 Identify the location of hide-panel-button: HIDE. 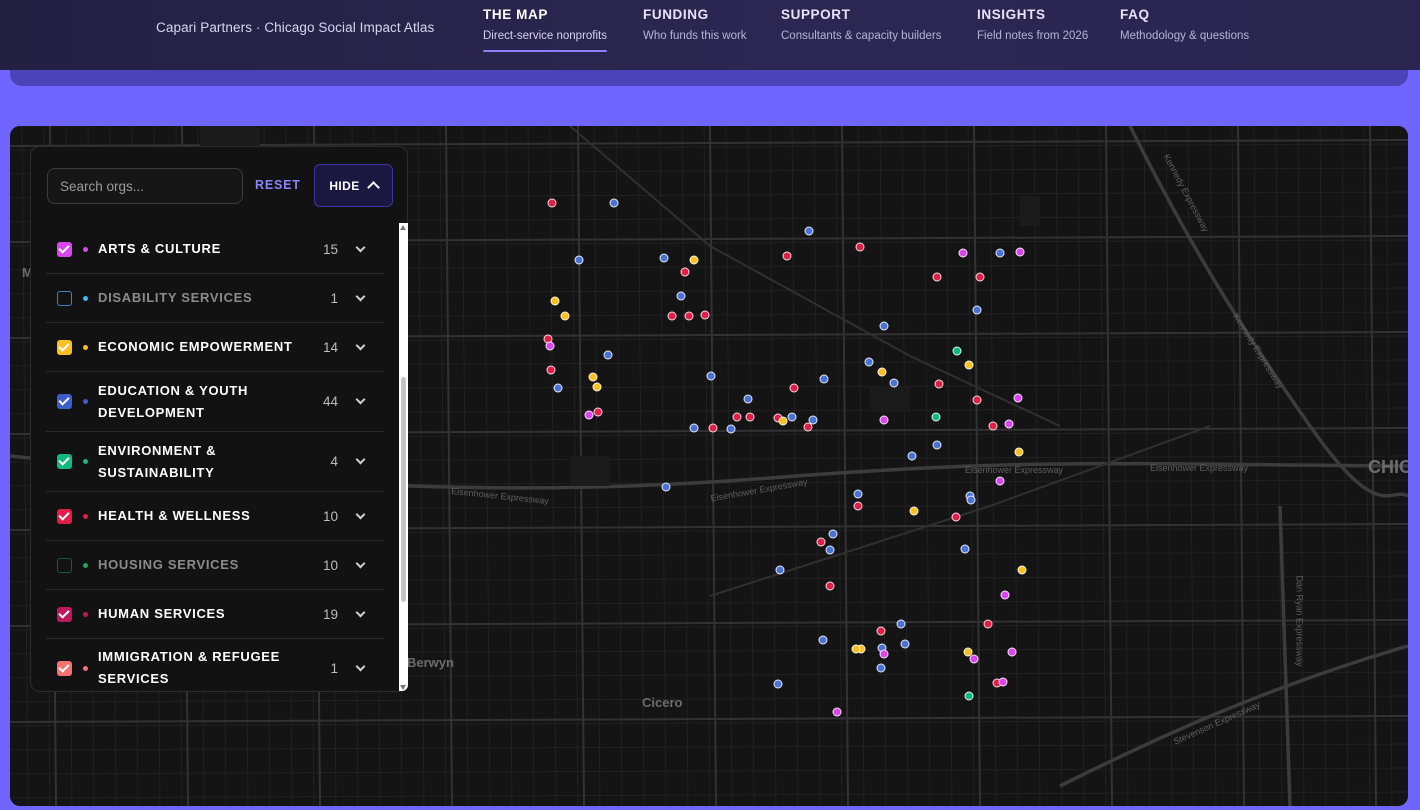
(353, 185).